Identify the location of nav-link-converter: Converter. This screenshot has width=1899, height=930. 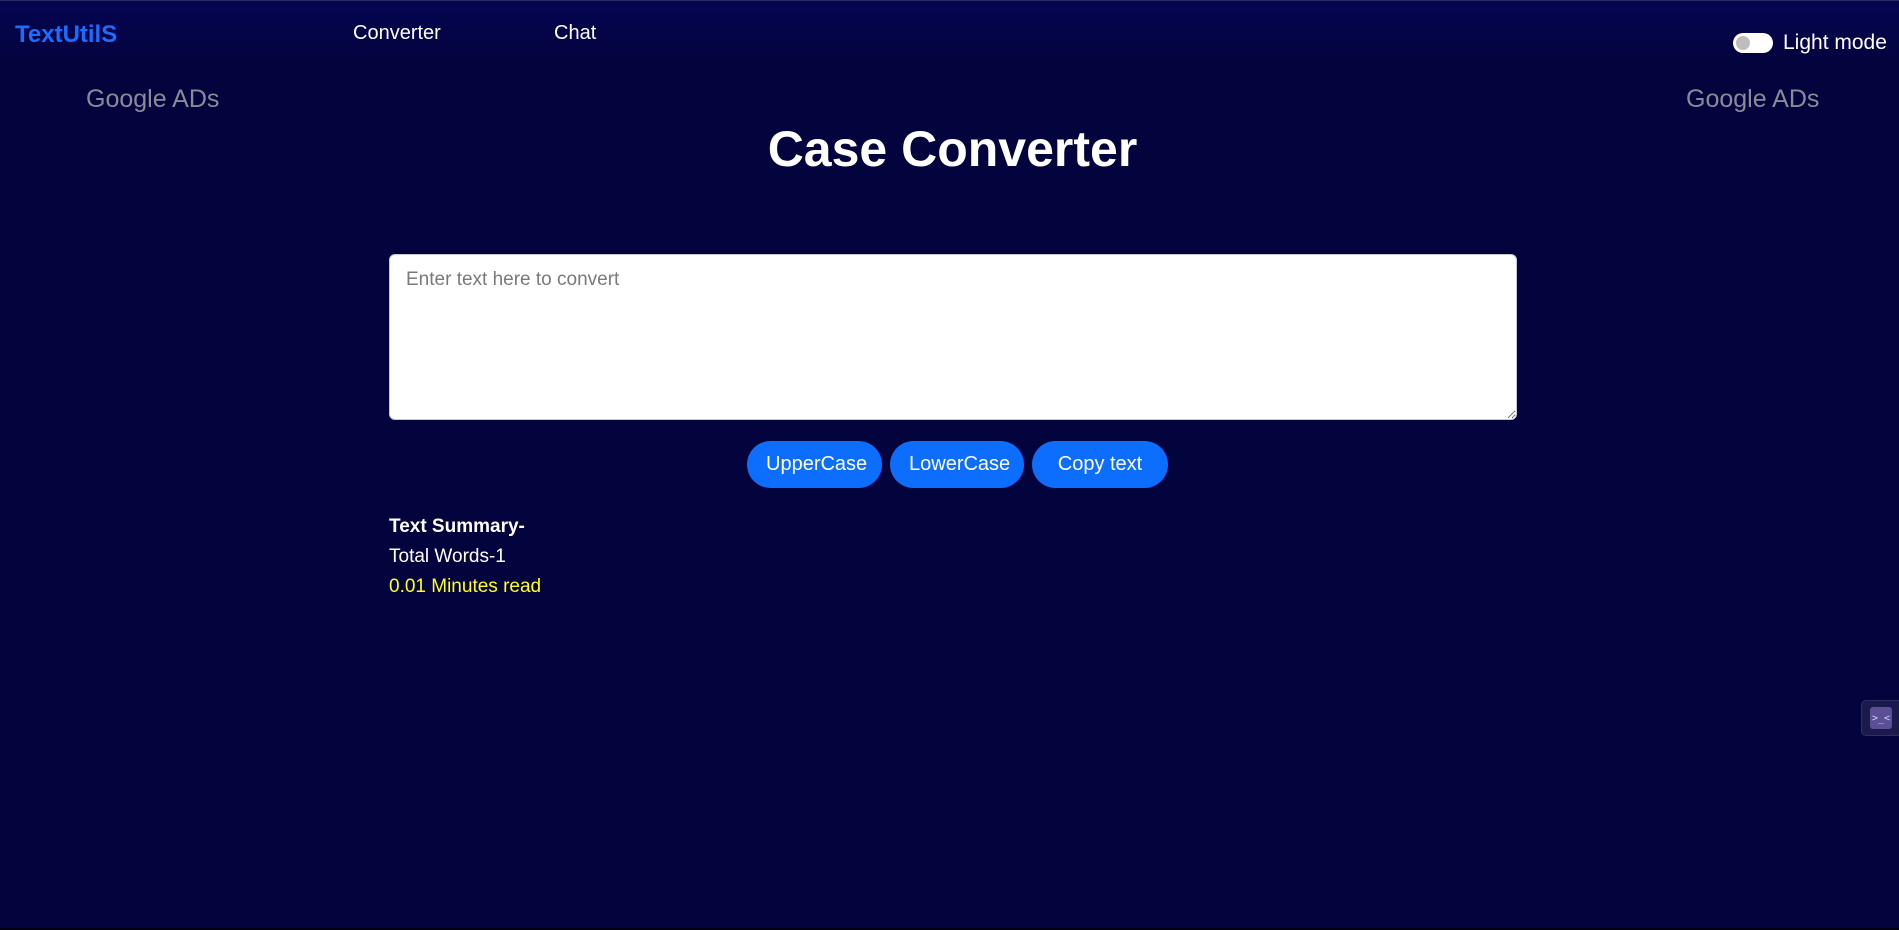
(397, 33).